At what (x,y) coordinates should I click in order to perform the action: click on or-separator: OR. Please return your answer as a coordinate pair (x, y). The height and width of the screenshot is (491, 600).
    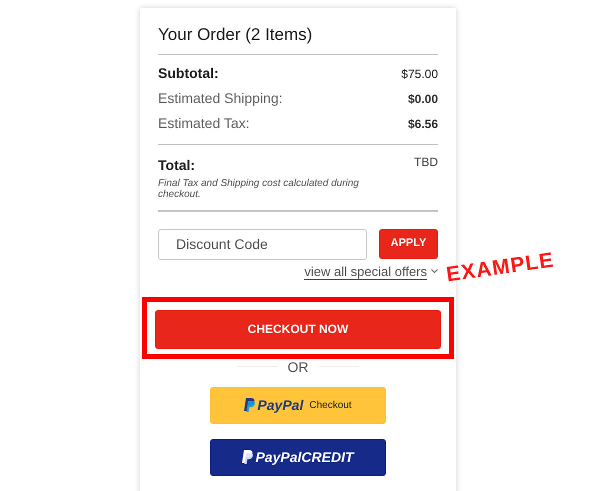
    Looking at the image, I should click on (298, 366).